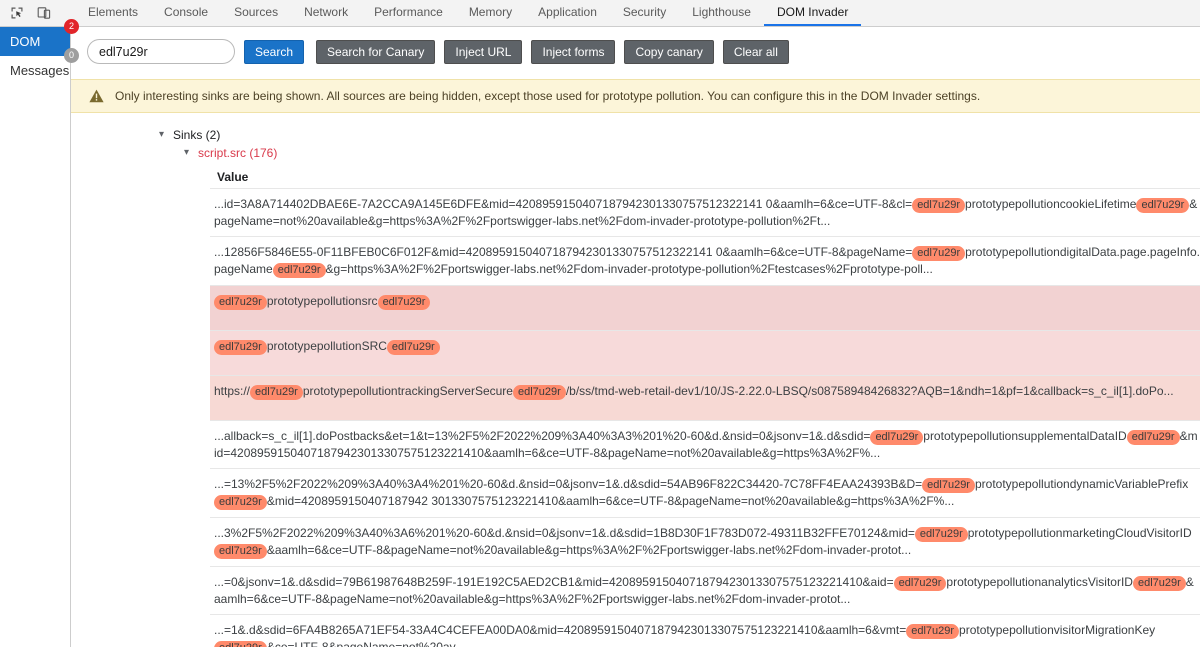 This screenshot has width=1200, height=647. Describe the element at coordinates (376, 51) in the screenshot. I see `search-for-canary-button: Search for Canary` at that location.